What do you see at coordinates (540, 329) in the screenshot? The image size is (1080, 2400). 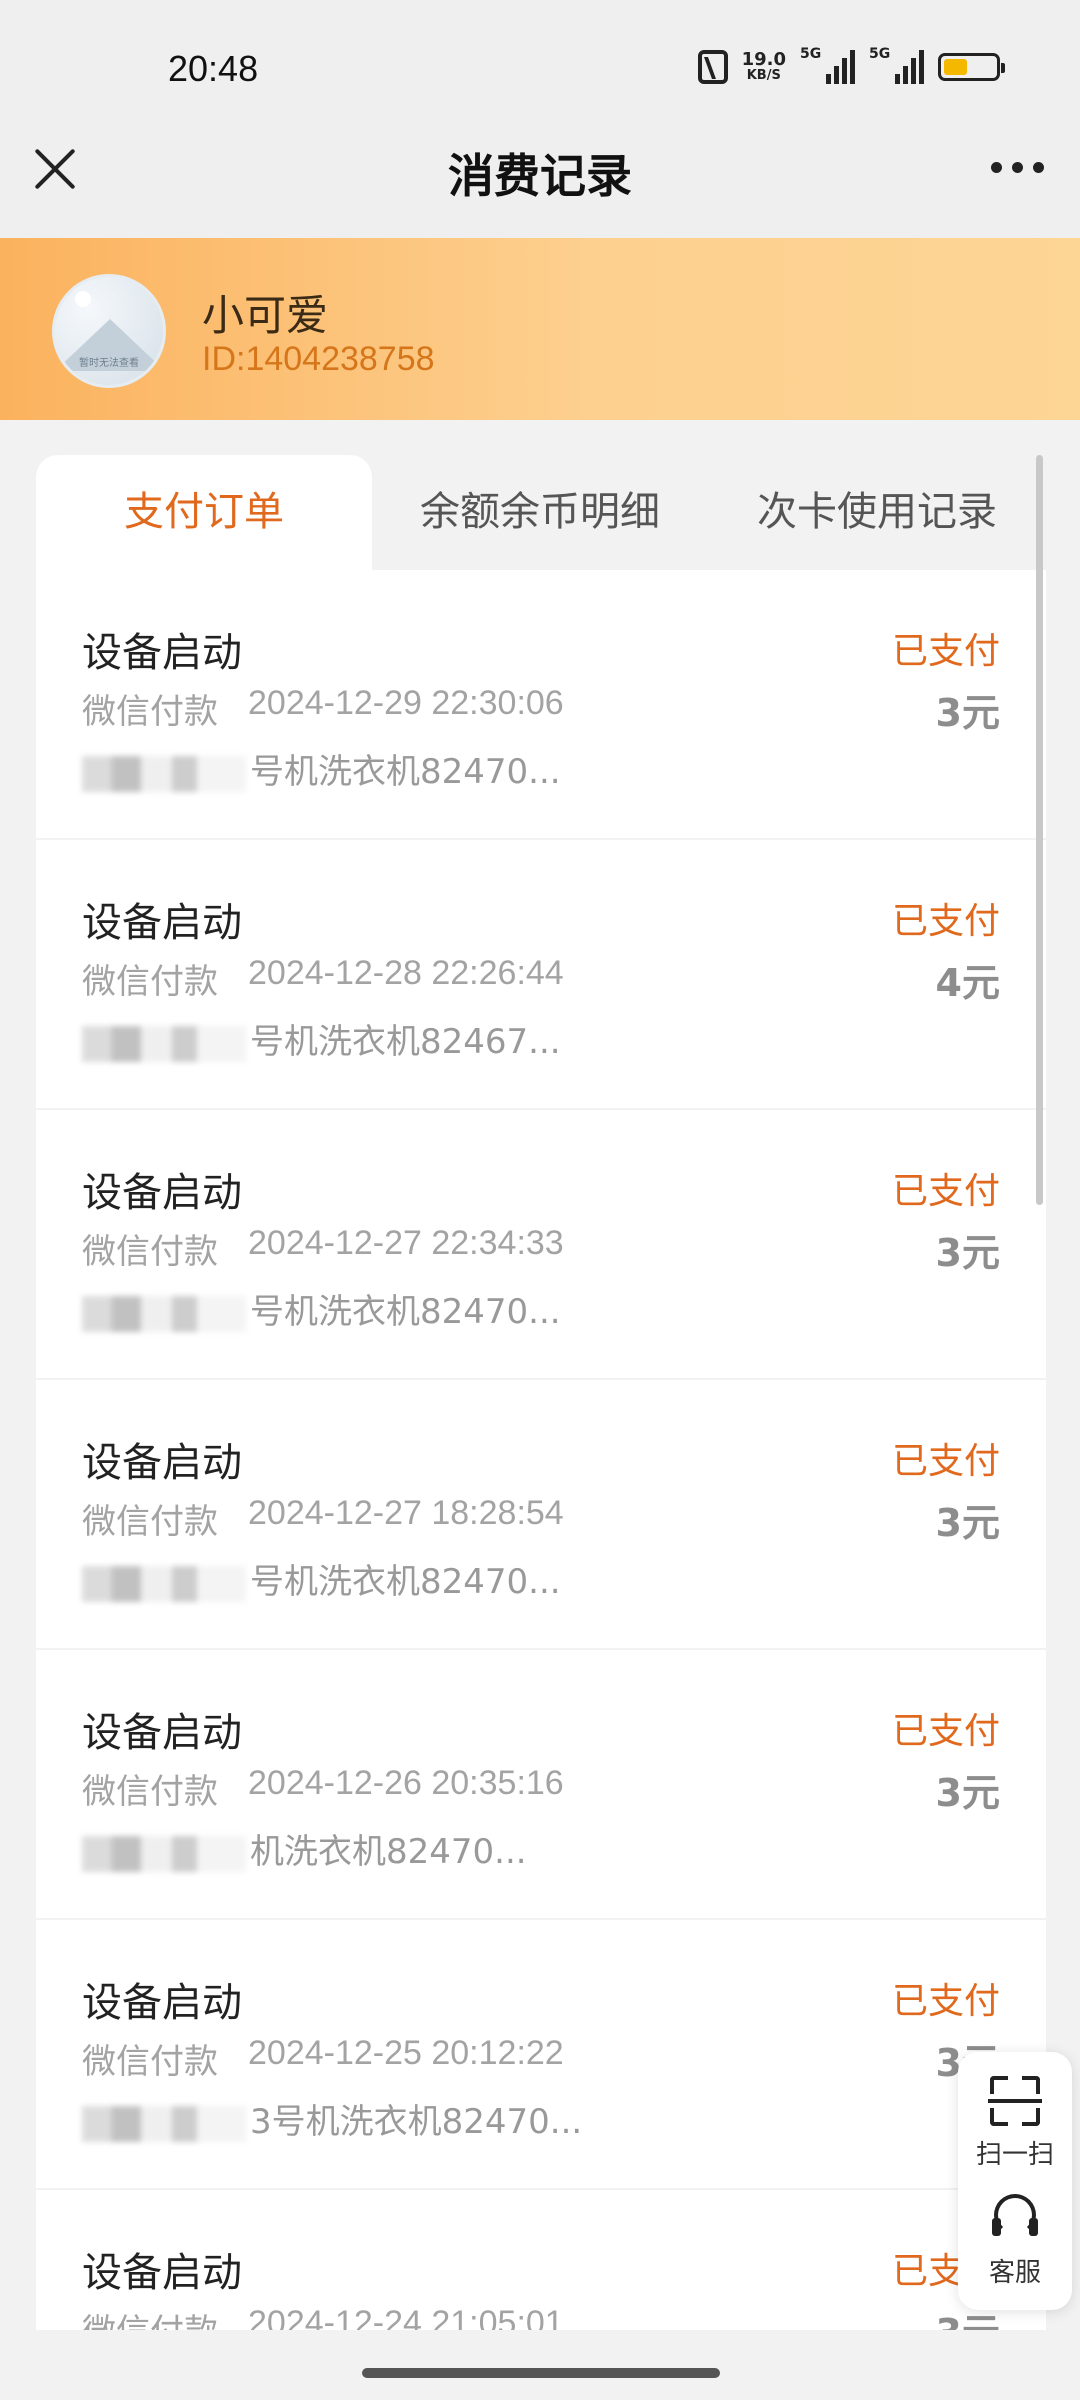 I see `profile-header: 暂时无法查看 小可爱 ID:1404238758` at bounding box center [540, 329].